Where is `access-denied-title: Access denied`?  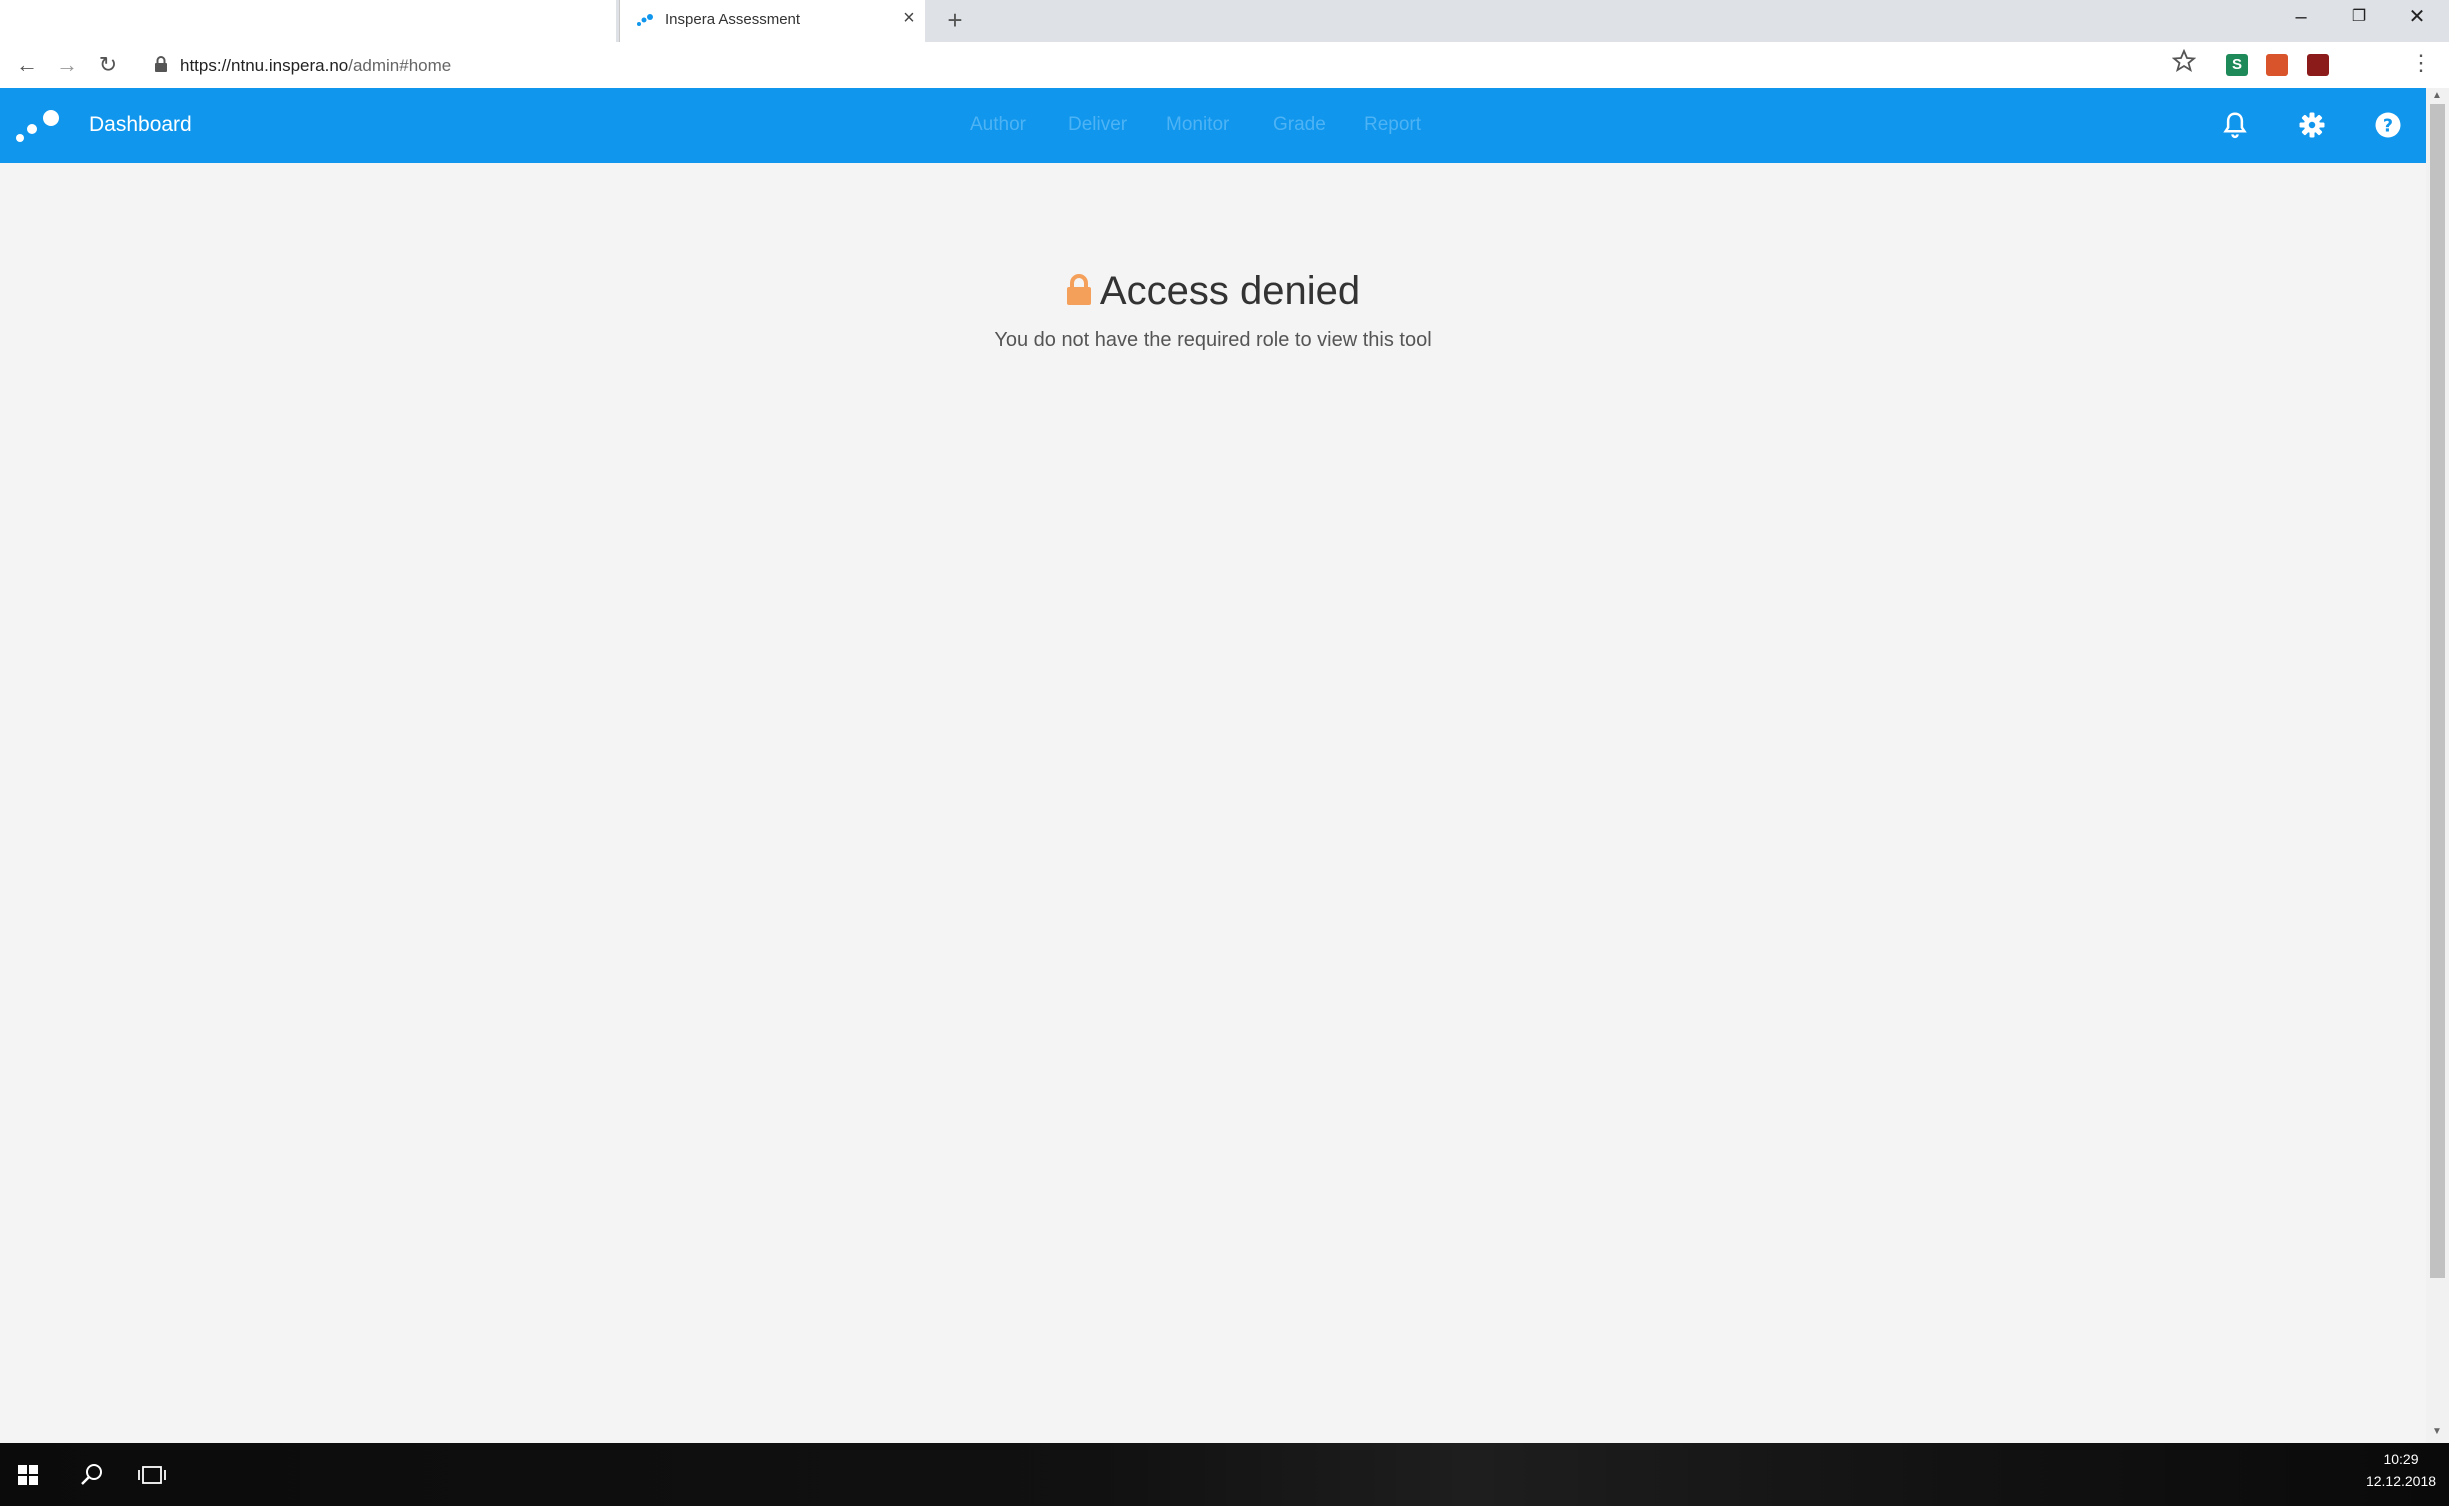 access-denied-title: Access denied is located at coordinates (1230, 291).